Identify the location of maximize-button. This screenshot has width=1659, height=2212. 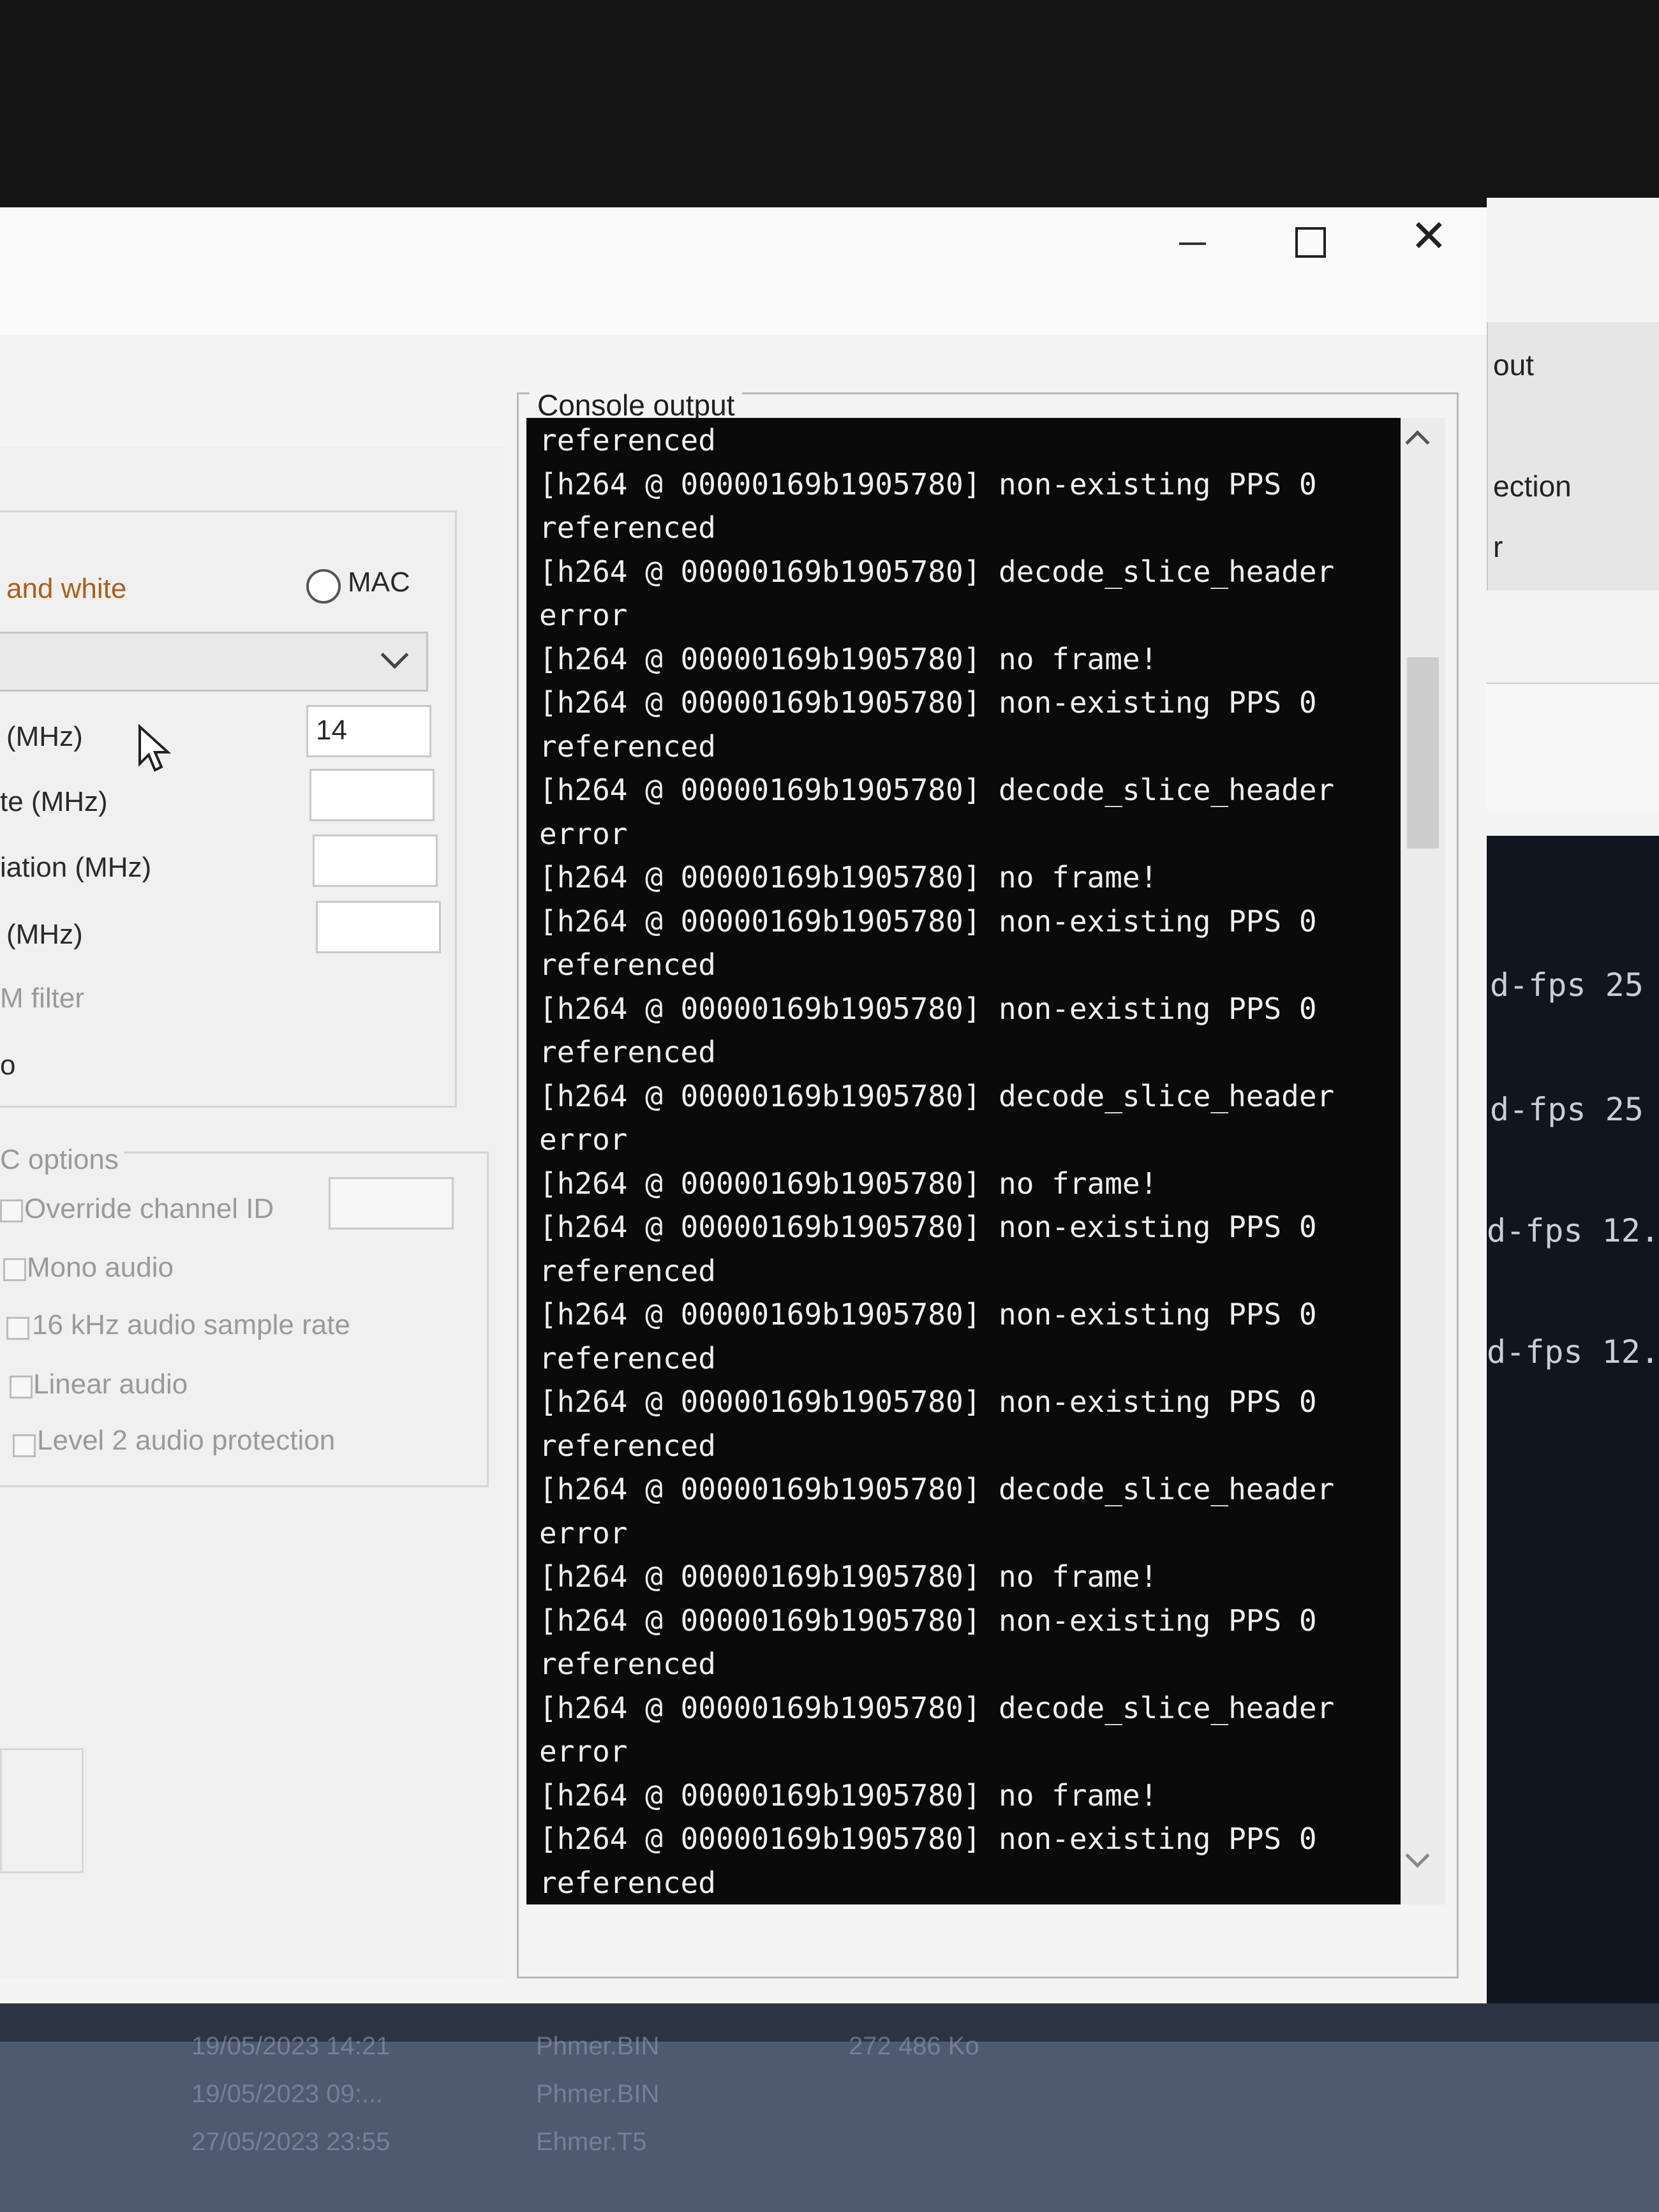
(1310, 242).